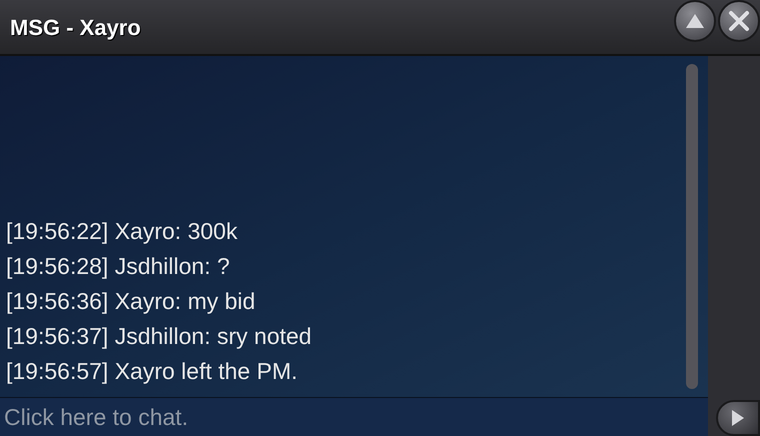 Image resolution: width=760 pixels, height=436 pixels. I want to click on scrollbar, so click(692, 226).